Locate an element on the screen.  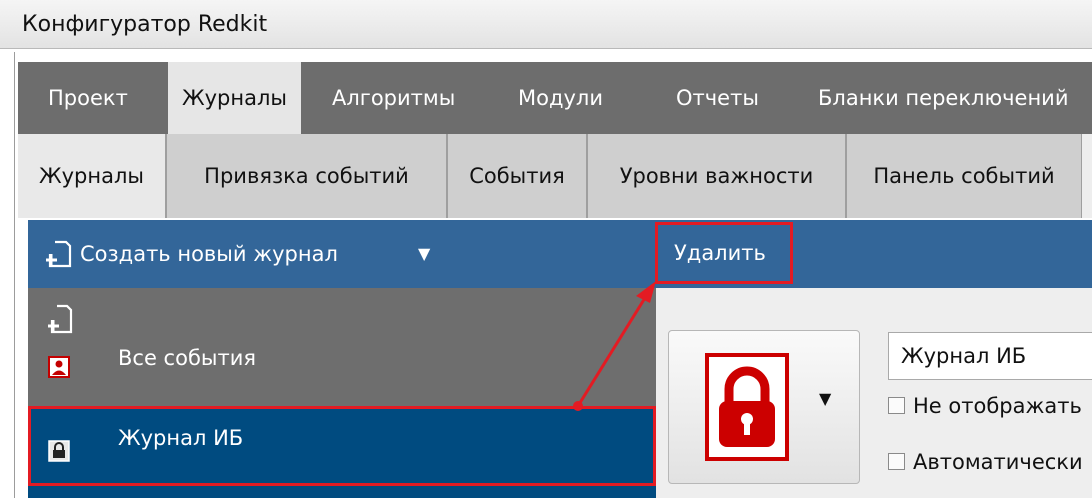
journal-icon-button: ▼ is located at coordinates (764, 407).